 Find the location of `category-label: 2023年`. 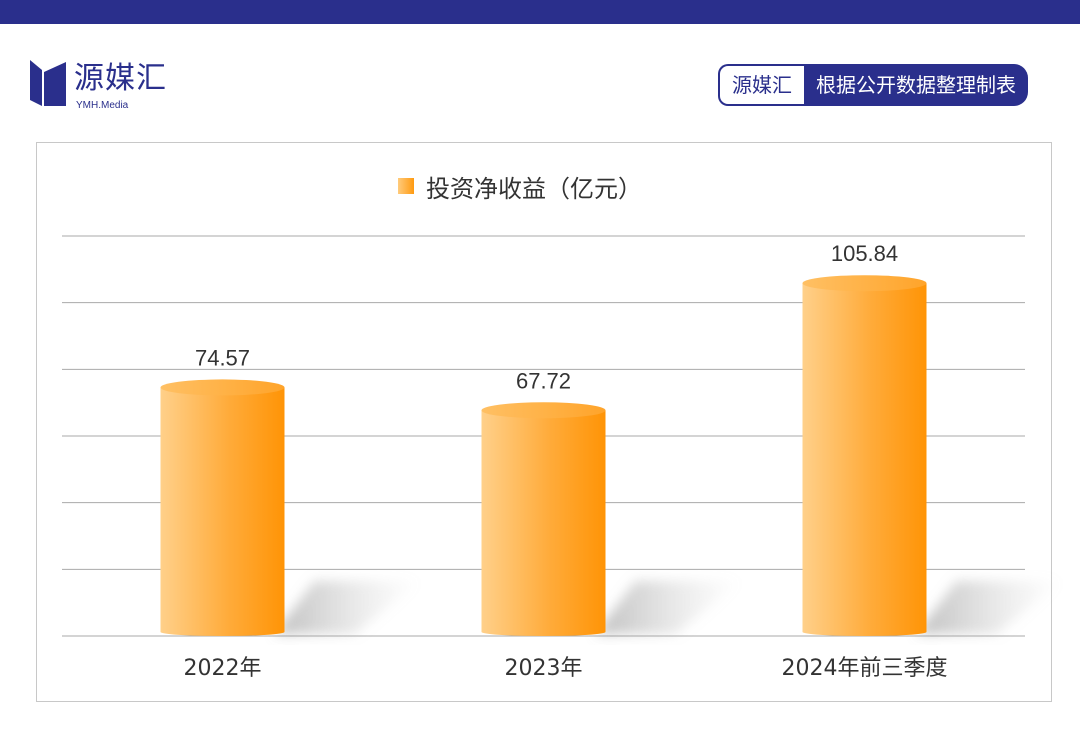

category-label: 2023年 is located at coordinates (544, 668).